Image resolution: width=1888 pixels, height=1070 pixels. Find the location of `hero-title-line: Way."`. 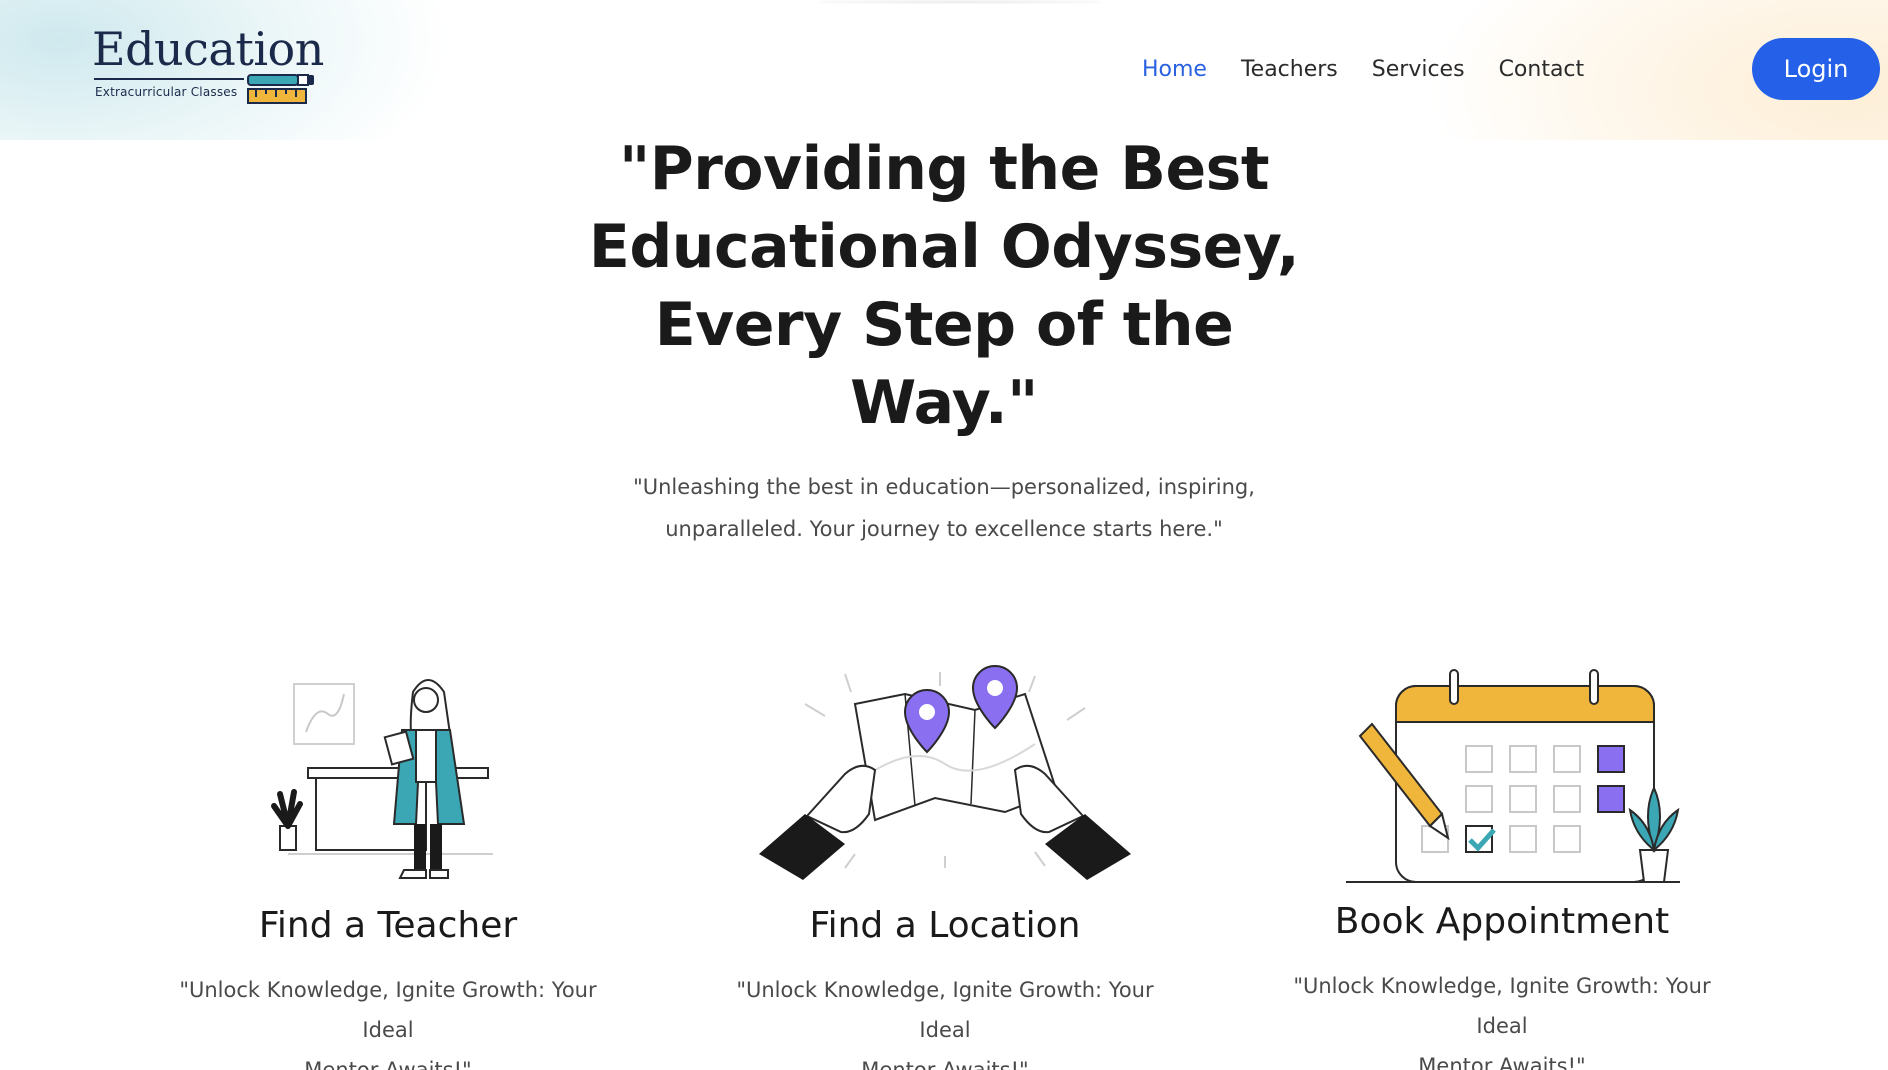

hero-title-line: Way." is located at coordinates (944, 403).